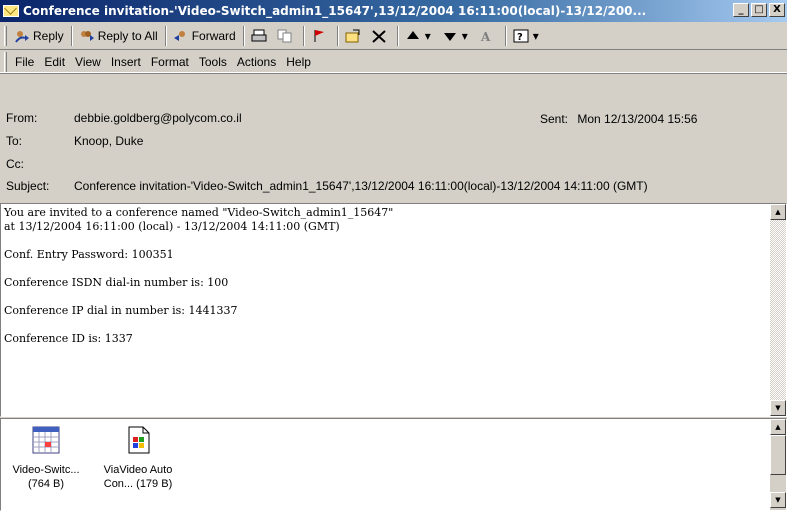 The image size is (787, 511). I want to click on copy-icon, so click(285, 36).